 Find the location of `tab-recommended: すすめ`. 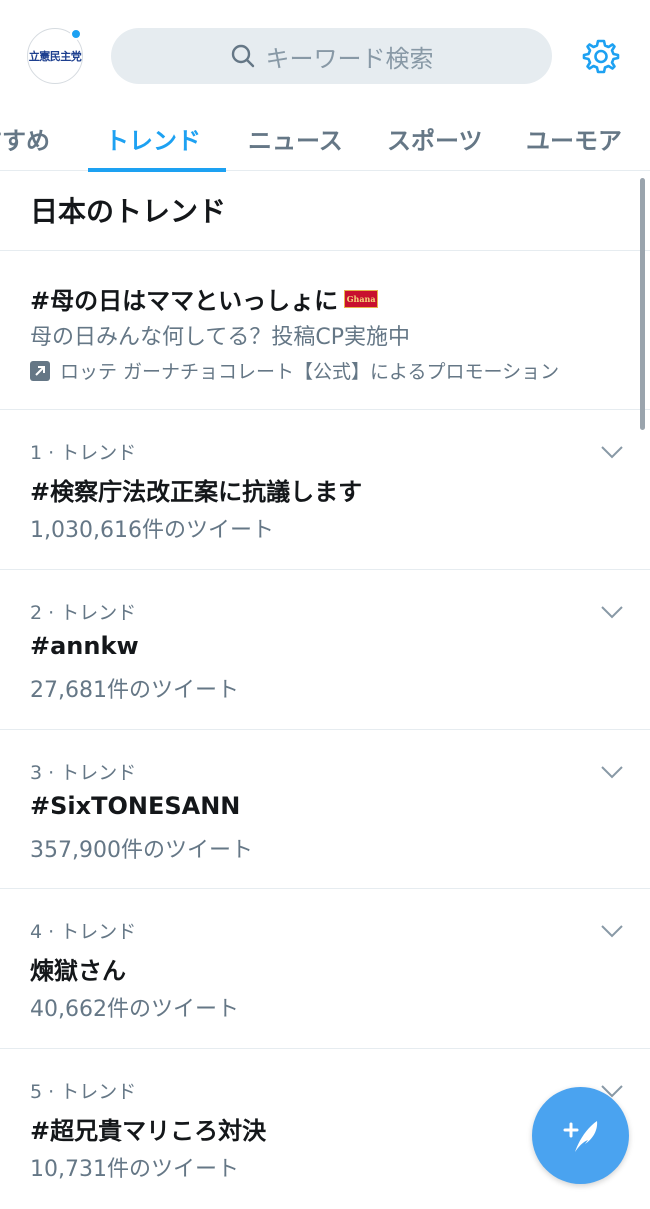

tab-recommended: すすめ is located at coordinates (25, 138).